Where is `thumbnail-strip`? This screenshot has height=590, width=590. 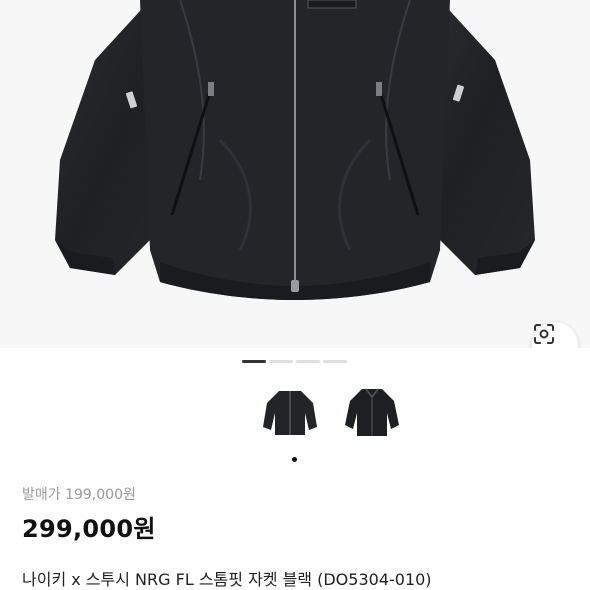 thumbnail-strip is located at coordinates (331, 414).